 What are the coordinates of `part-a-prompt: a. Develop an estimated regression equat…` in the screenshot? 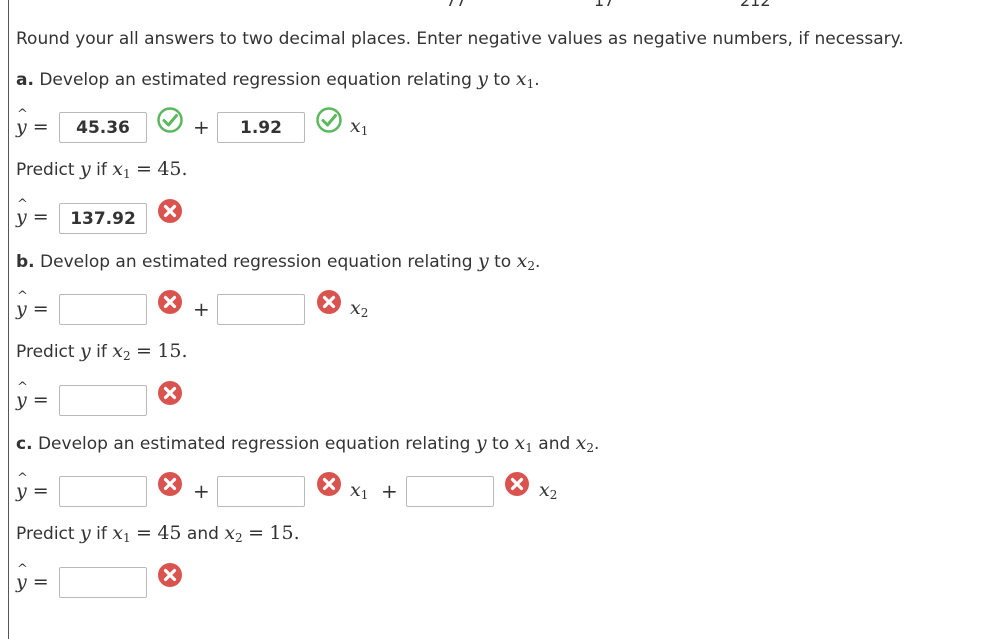 It's located at (278, 79).